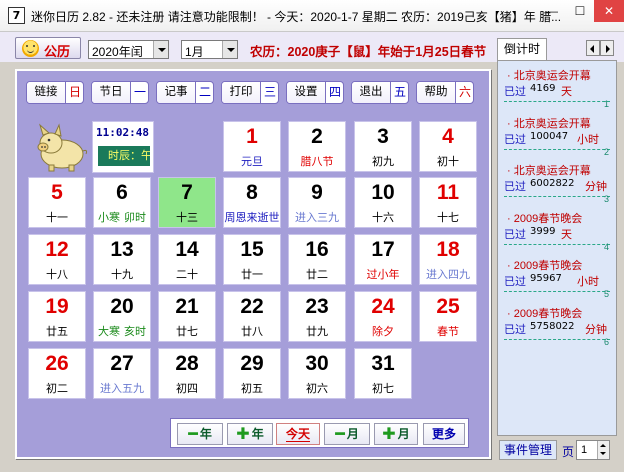 The image size is (624, 472). I want to click on day-number: 29, so click(252, 363).